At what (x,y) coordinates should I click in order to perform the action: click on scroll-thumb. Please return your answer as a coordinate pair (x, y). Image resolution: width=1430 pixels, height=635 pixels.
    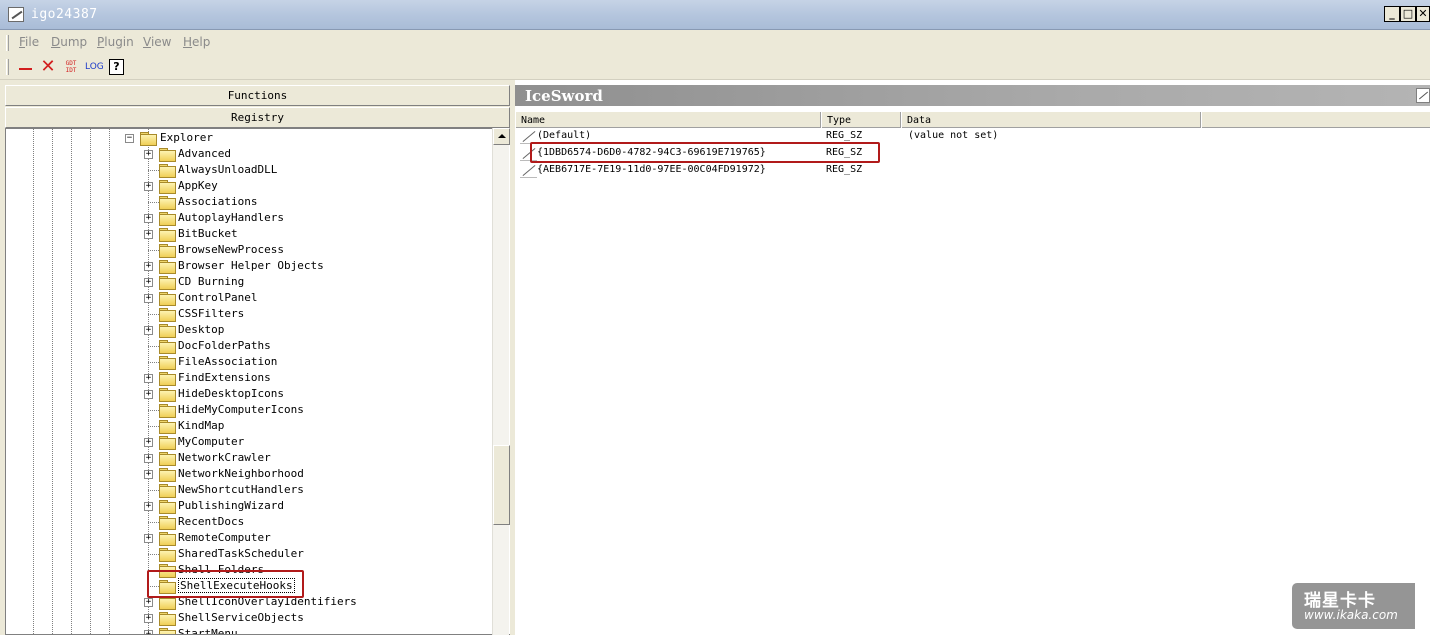
    Looking at the image, I should click on (501, 485).